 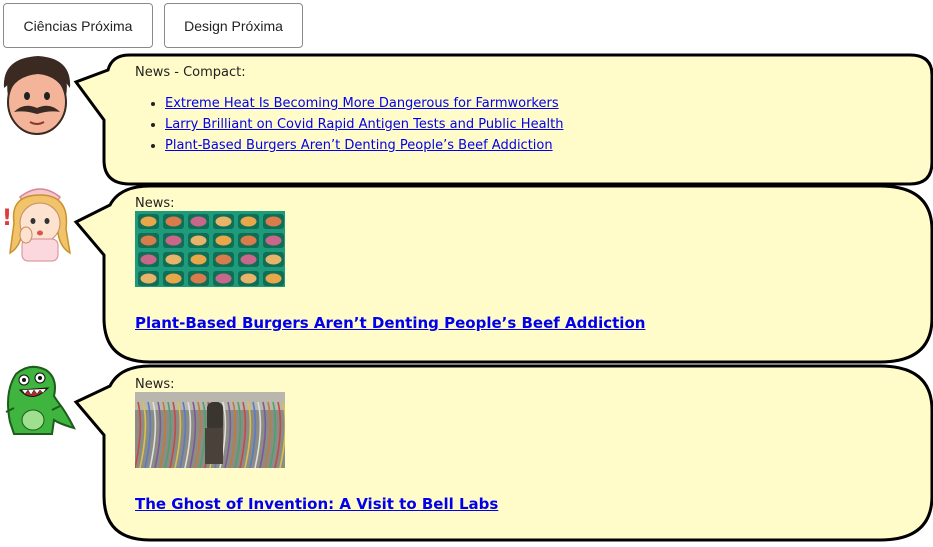 What do you see at coordinates (37, 225) in the screenshot?
I see `nurse-avatar: !` at bounding box center [37, 225].